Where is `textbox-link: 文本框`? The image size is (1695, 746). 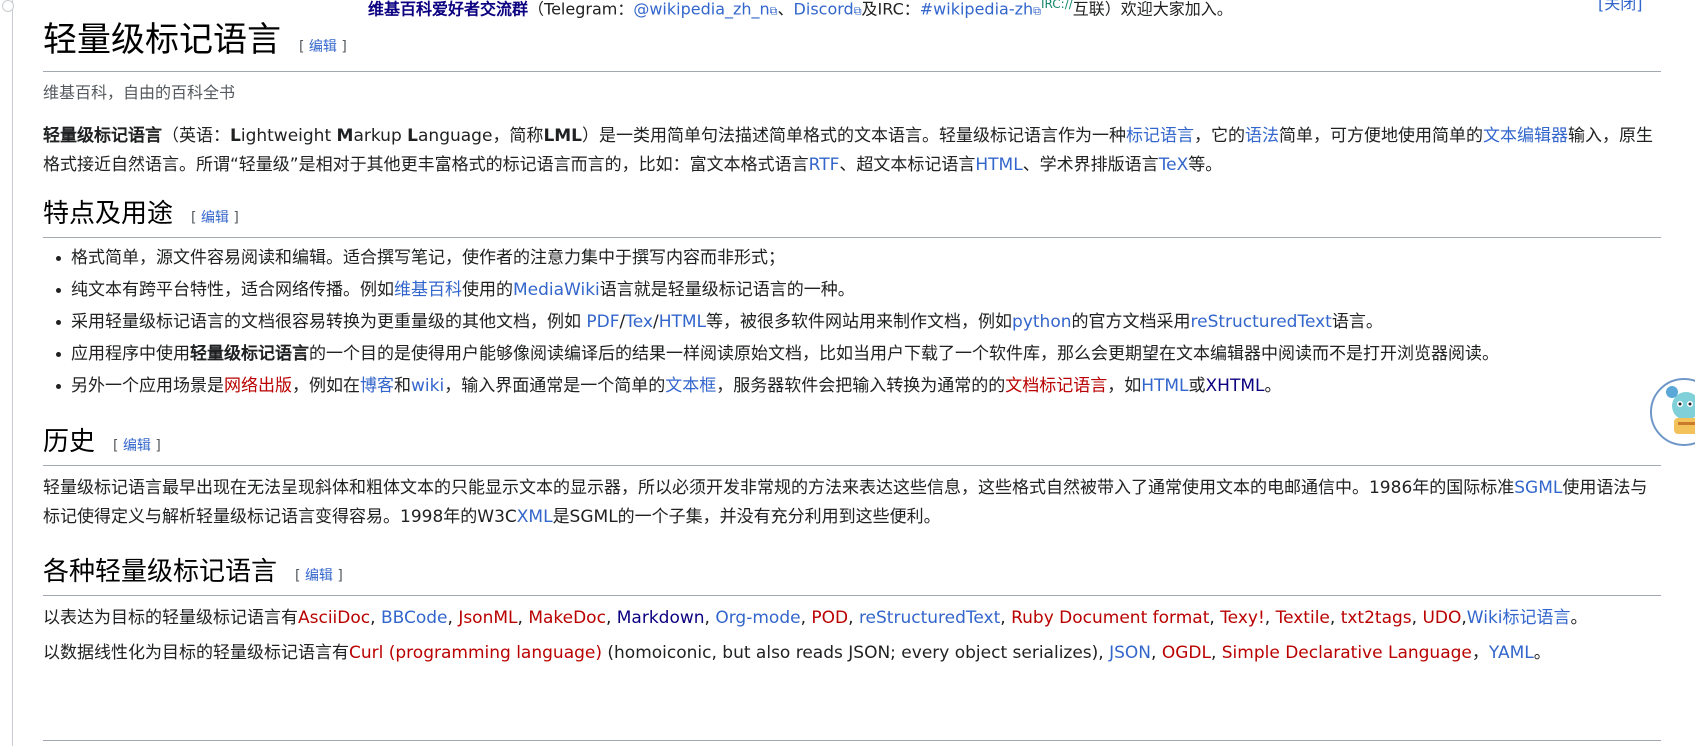 textbox-link: 文本框 is located at coordinates (690, 386).